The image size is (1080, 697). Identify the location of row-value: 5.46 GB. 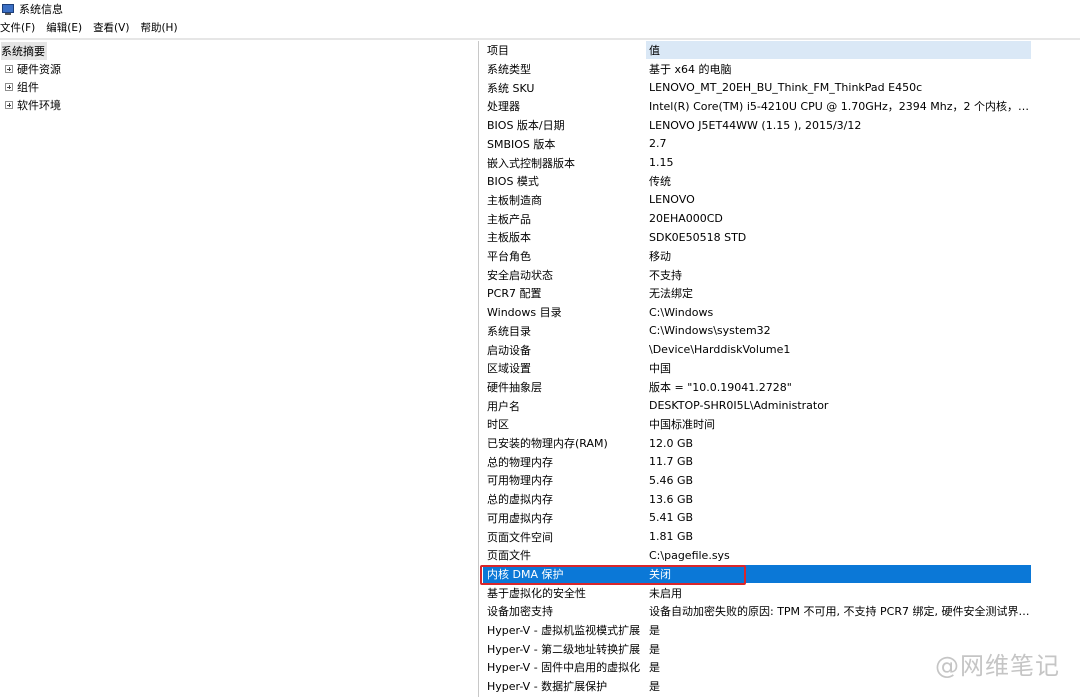
(671, 480).